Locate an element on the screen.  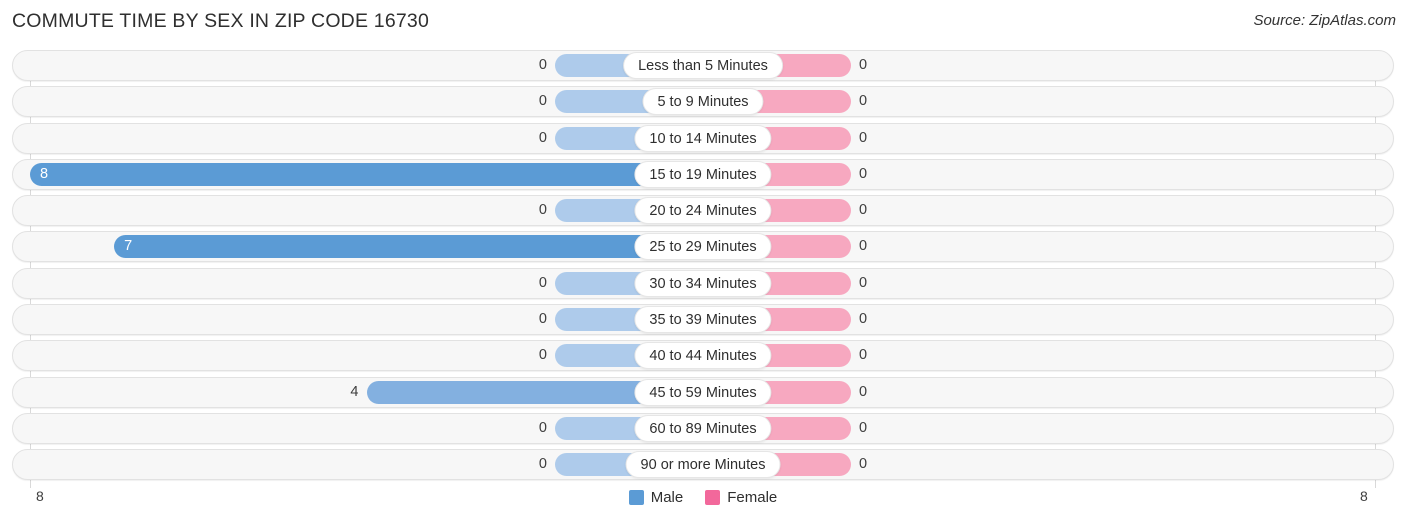
category-label: 5 to 9 Minutes is located at coordinates (703, 102).